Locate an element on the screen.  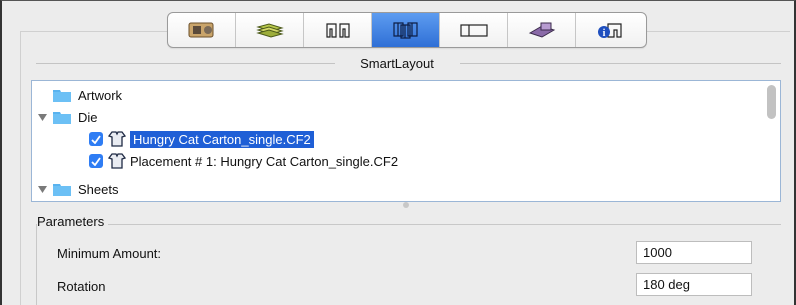
smart-layout-icon is located at coordinates (405, 30).